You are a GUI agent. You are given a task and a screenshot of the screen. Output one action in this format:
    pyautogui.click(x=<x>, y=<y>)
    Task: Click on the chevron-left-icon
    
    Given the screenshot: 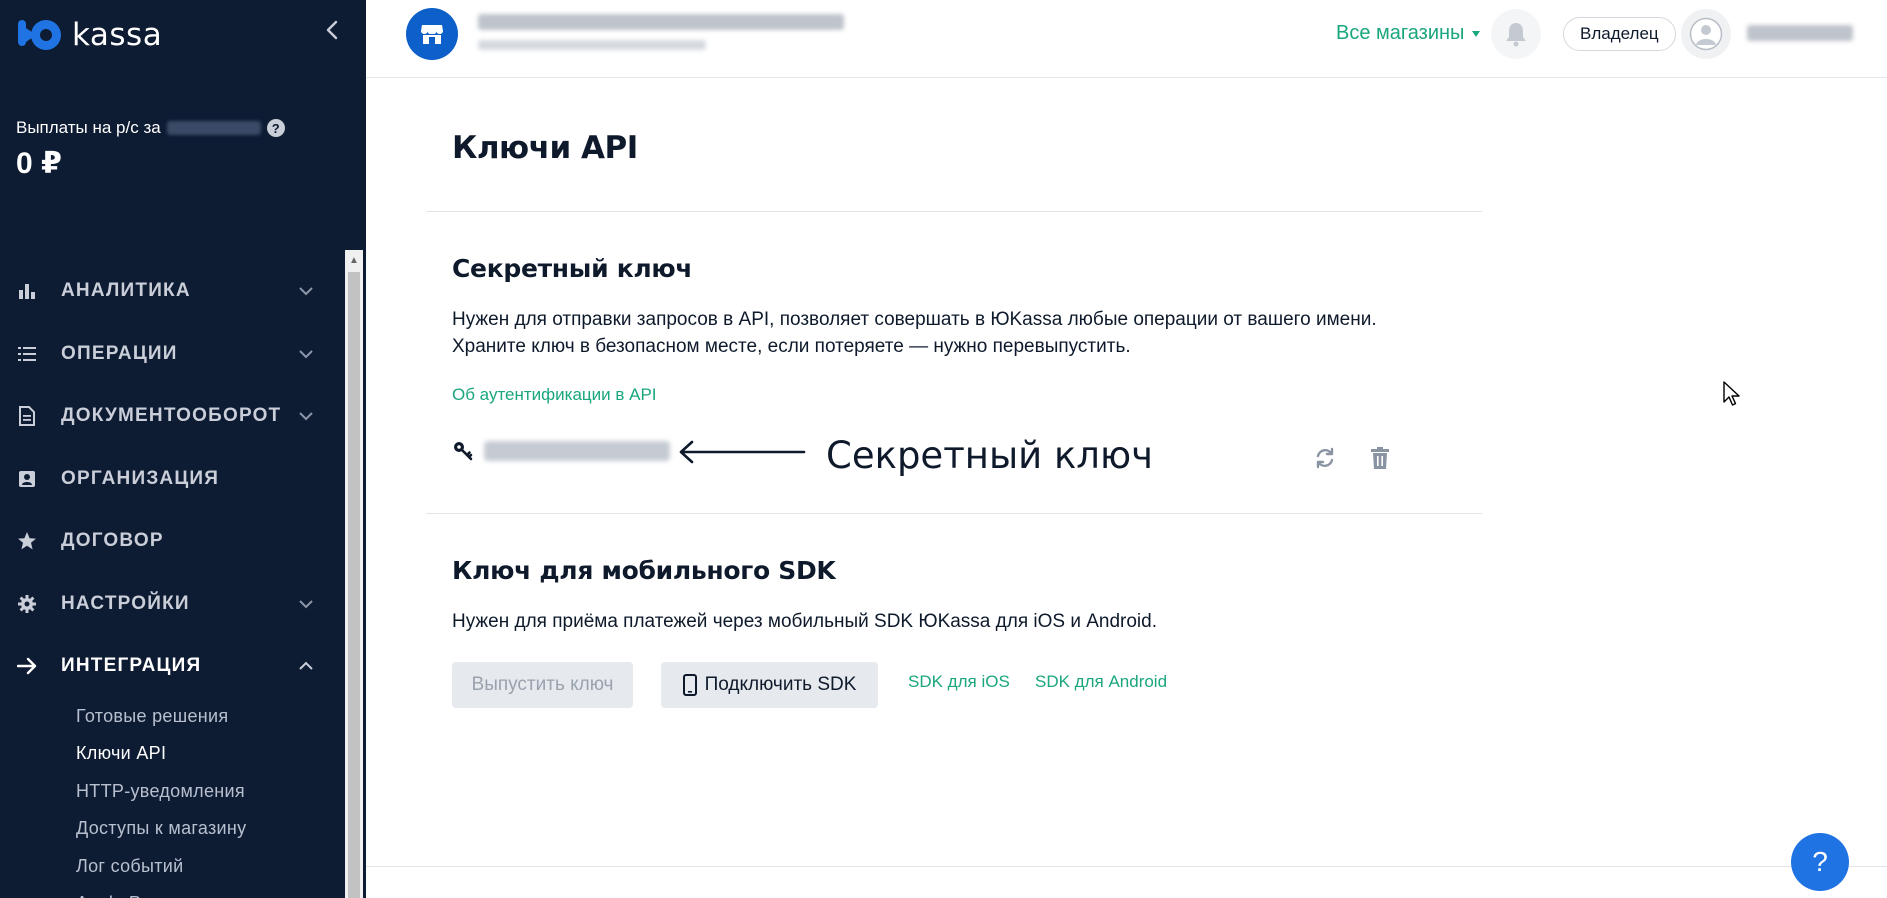 What is the action you would take?
    pyautogui.click(x=332, y=30)
    